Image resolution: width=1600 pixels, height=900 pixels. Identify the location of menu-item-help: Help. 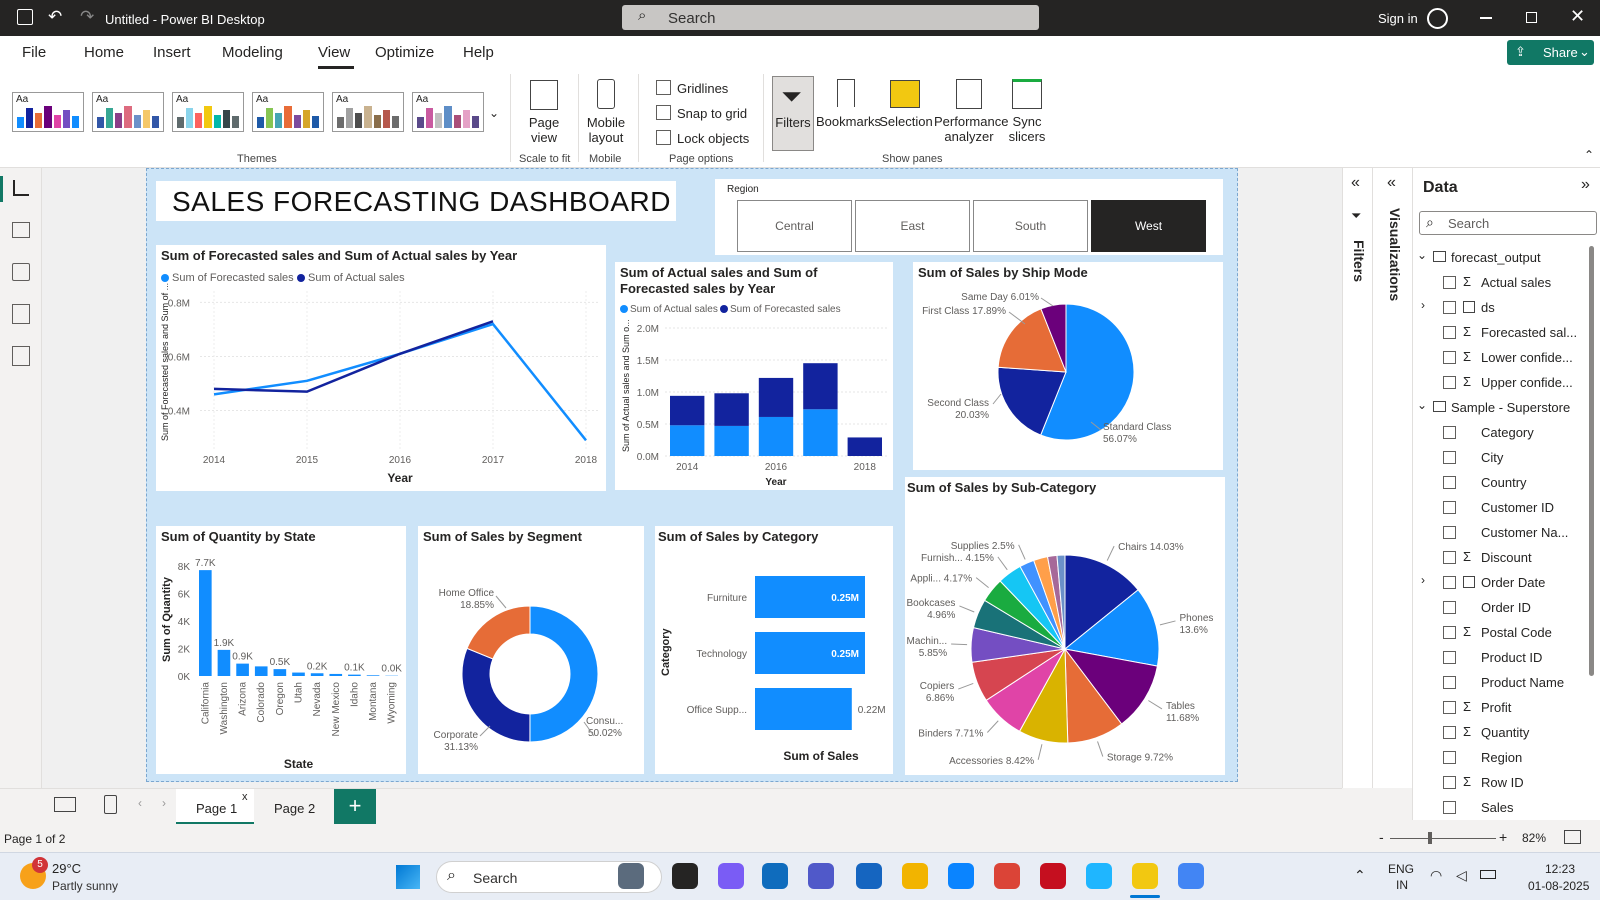
(478, 52).